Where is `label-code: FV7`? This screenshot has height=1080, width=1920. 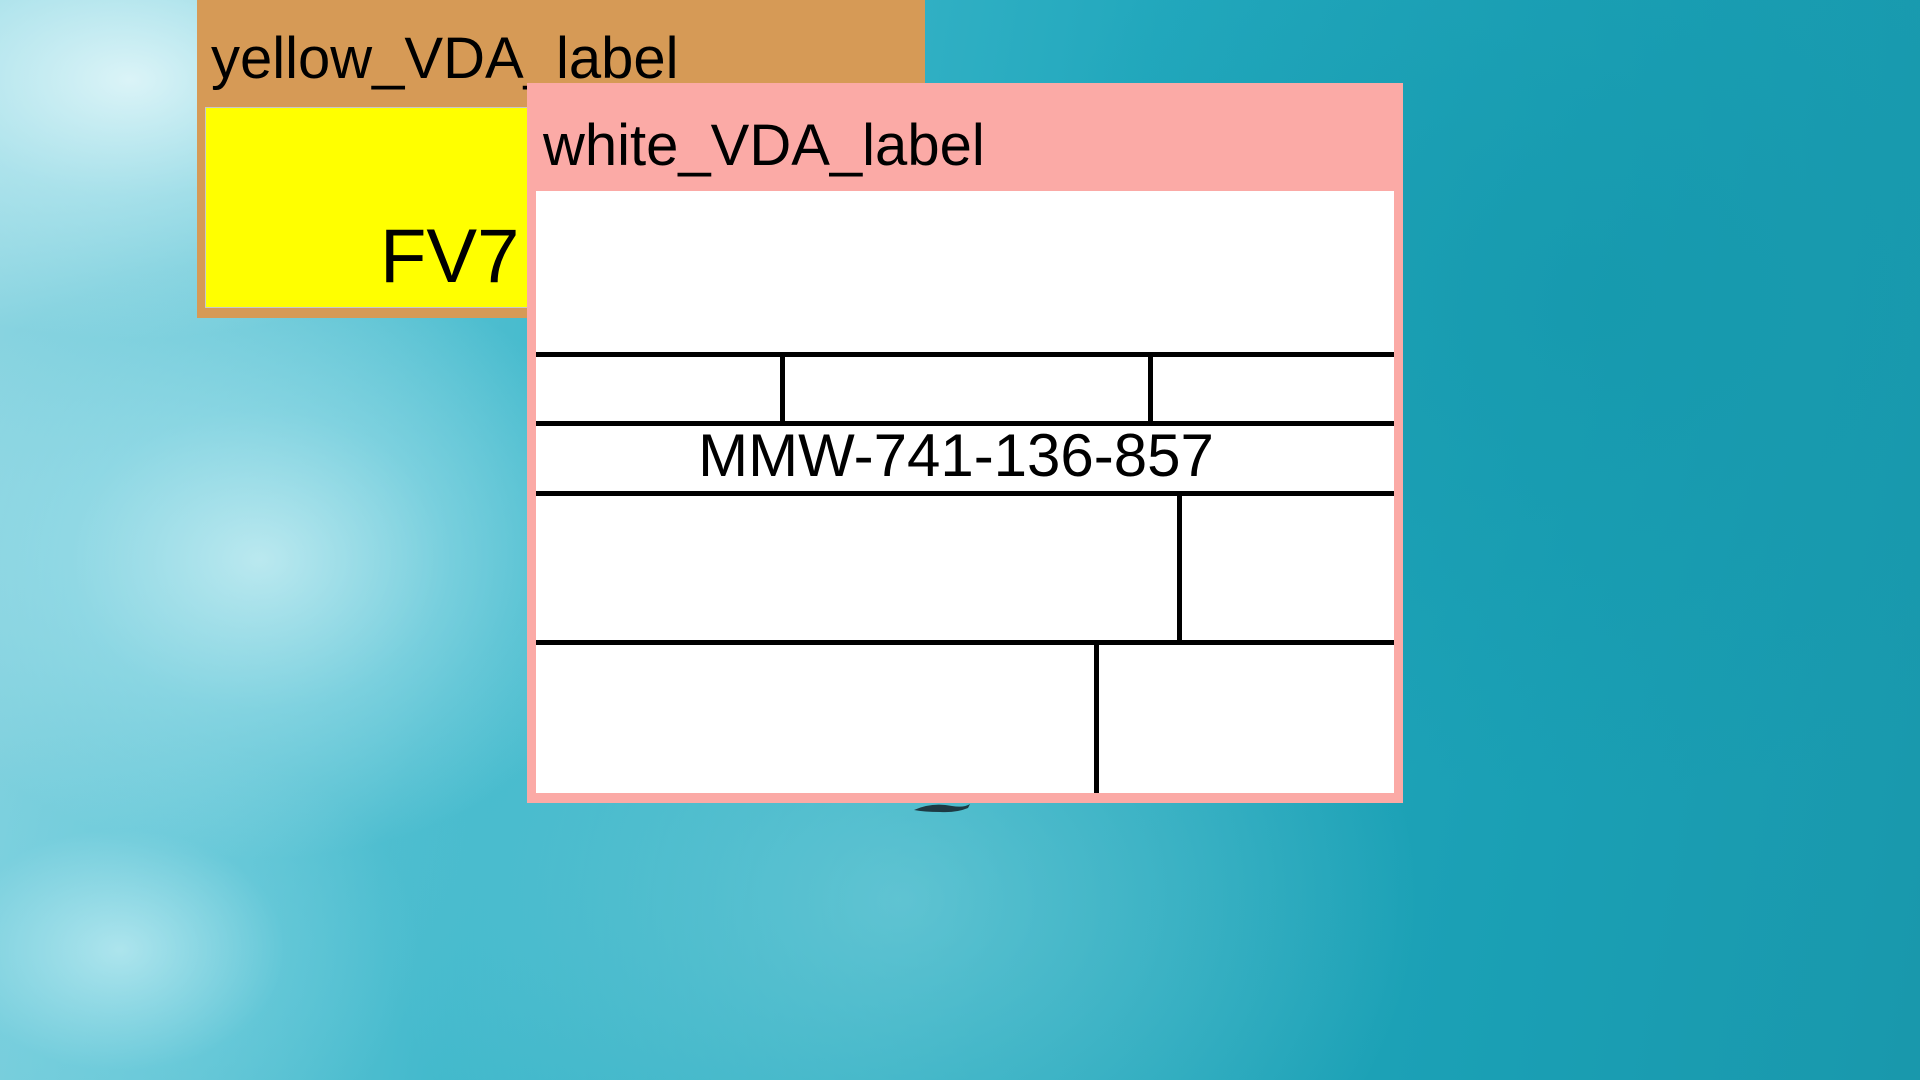 label-code: FV7 is located at coordinates (450, 256).